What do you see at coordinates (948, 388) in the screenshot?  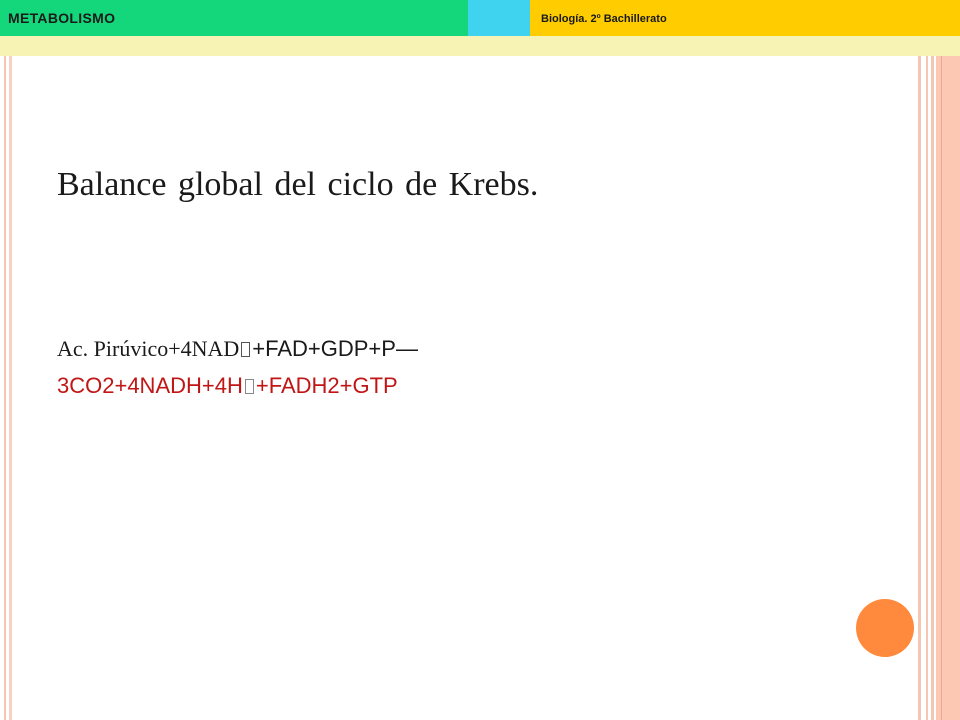 I see `right-decor-band` at bounding box center [948, 388].